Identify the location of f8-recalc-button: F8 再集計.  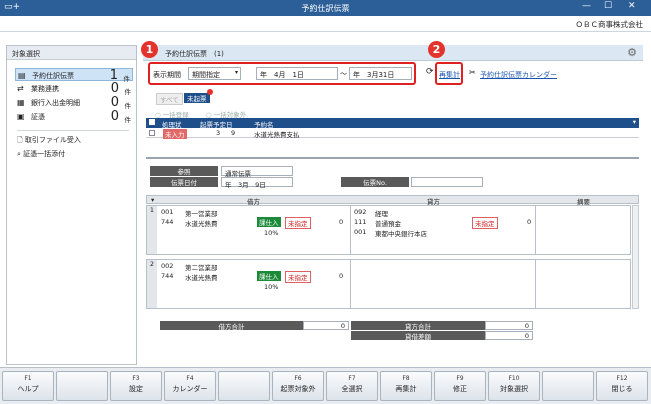
(406, 386).